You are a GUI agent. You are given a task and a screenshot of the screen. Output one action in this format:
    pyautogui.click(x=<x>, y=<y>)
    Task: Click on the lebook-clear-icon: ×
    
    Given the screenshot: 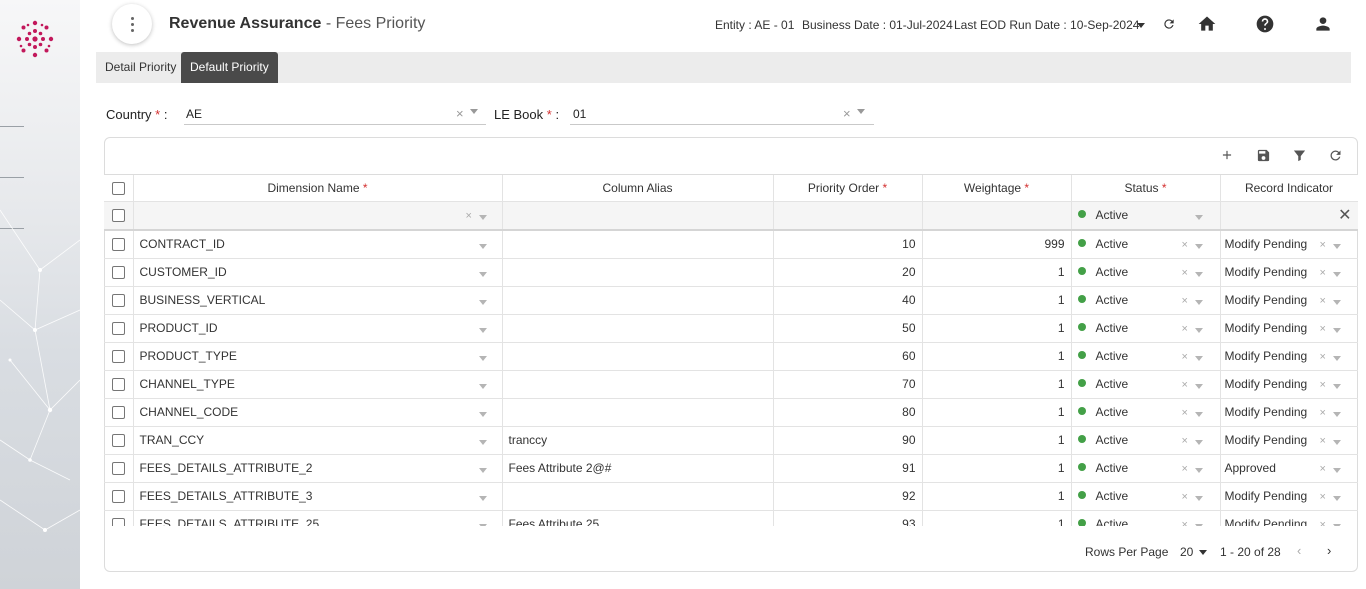 What is the action you would take?
    pyautogui.click(x=847, y=113)
    